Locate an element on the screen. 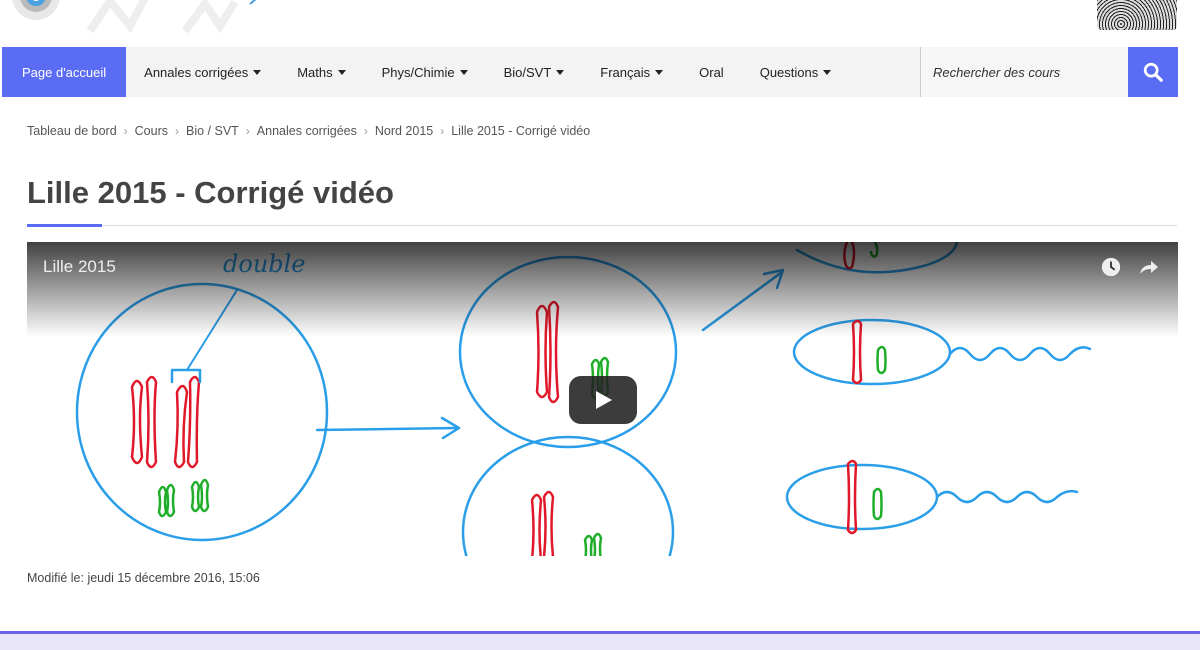  video-top-gradient is located at coordinates (602, 289).